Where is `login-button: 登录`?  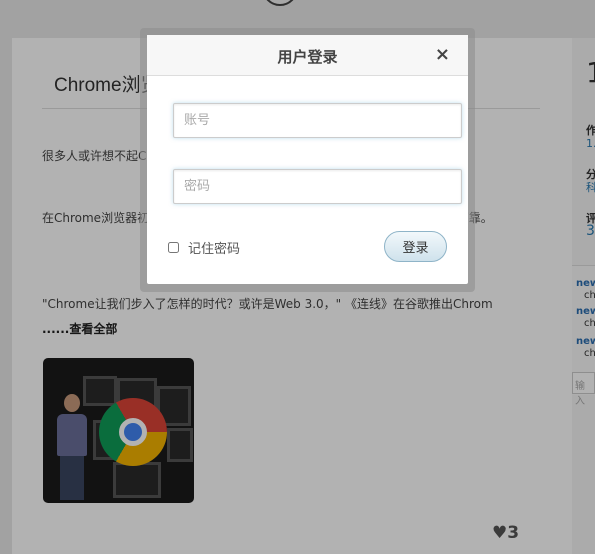 login-button: 登录 is located at coordinates (415, 246).